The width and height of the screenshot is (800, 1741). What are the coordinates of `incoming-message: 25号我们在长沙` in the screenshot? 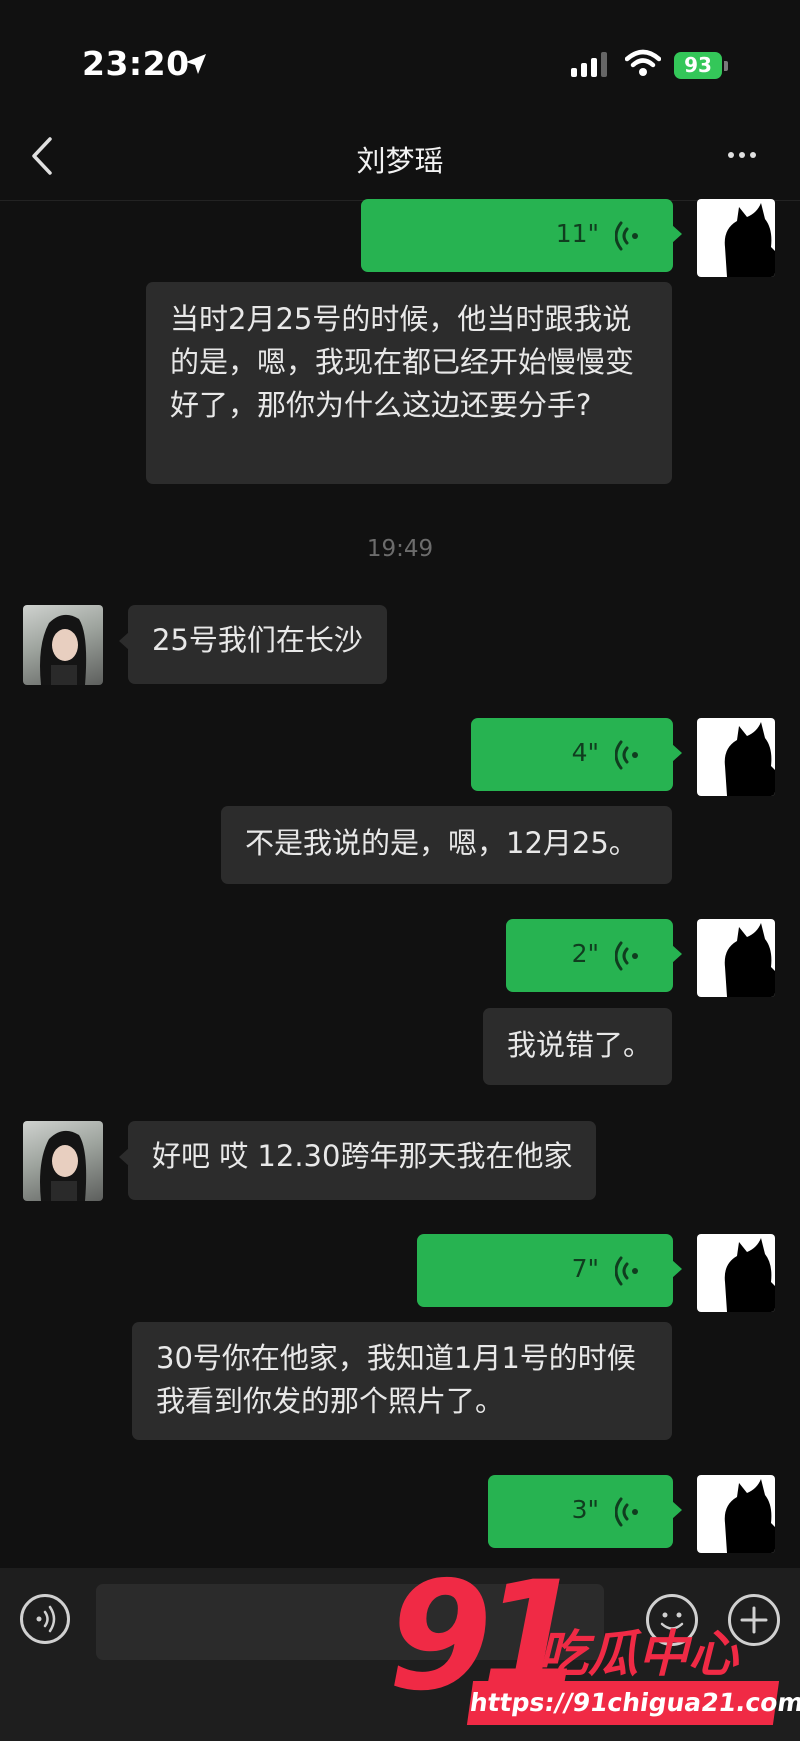 It's located at (253, 644).